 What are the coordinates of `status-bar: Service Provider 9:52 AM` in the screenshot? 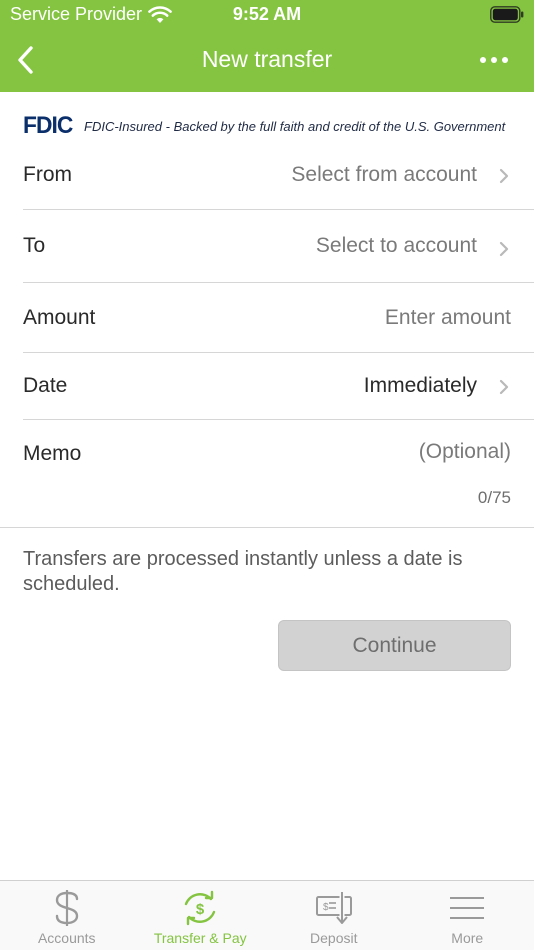 It's located at (267, 15).